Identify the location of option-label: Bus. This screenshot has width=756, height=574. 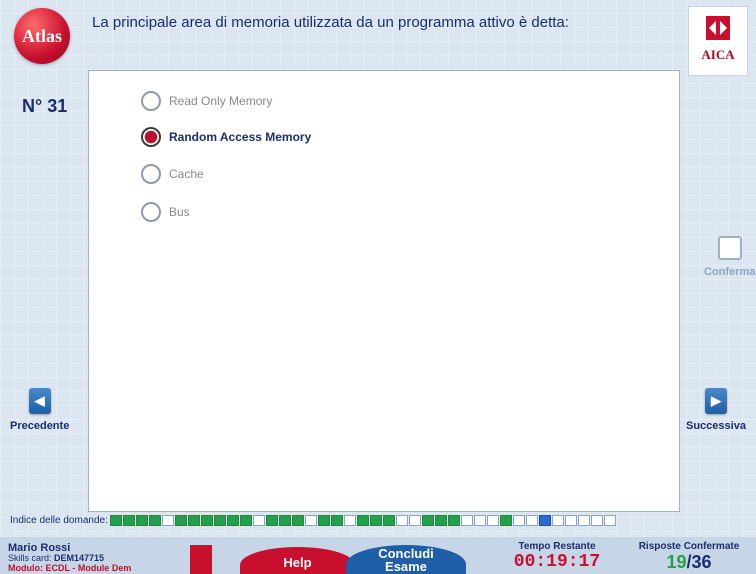
(179, 212).